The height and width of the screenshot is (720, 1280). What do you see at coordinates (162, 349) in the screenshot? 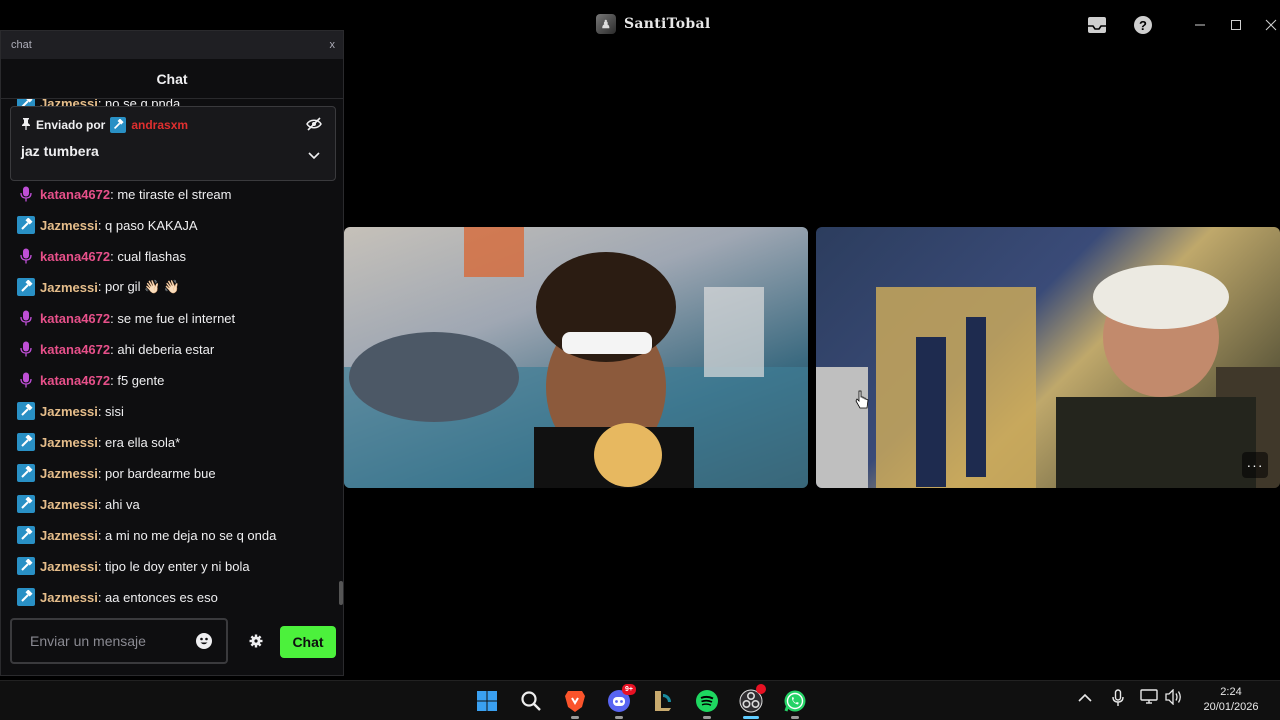
I see `chat-text: : ahi deberia estar` at bounding box center [162, 349].